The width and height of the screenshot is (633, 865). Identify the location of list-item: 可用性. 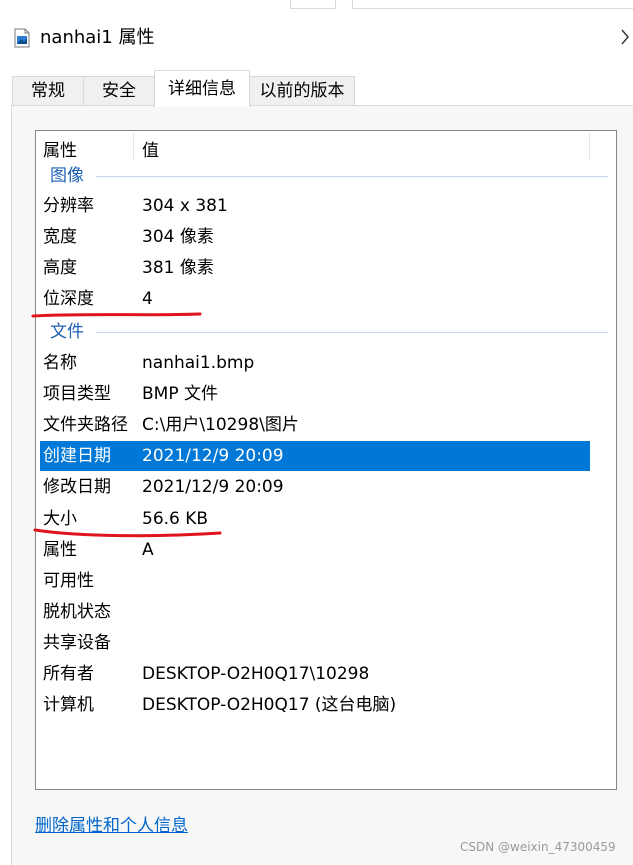
(315, 581).